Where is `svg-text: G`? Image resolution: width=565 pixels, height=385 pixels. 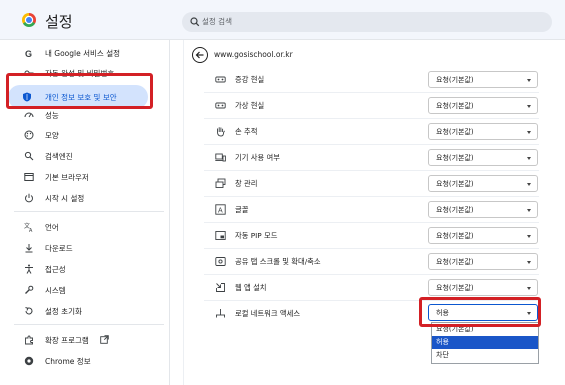
svg-text: G is located at coordinates (28, 53).